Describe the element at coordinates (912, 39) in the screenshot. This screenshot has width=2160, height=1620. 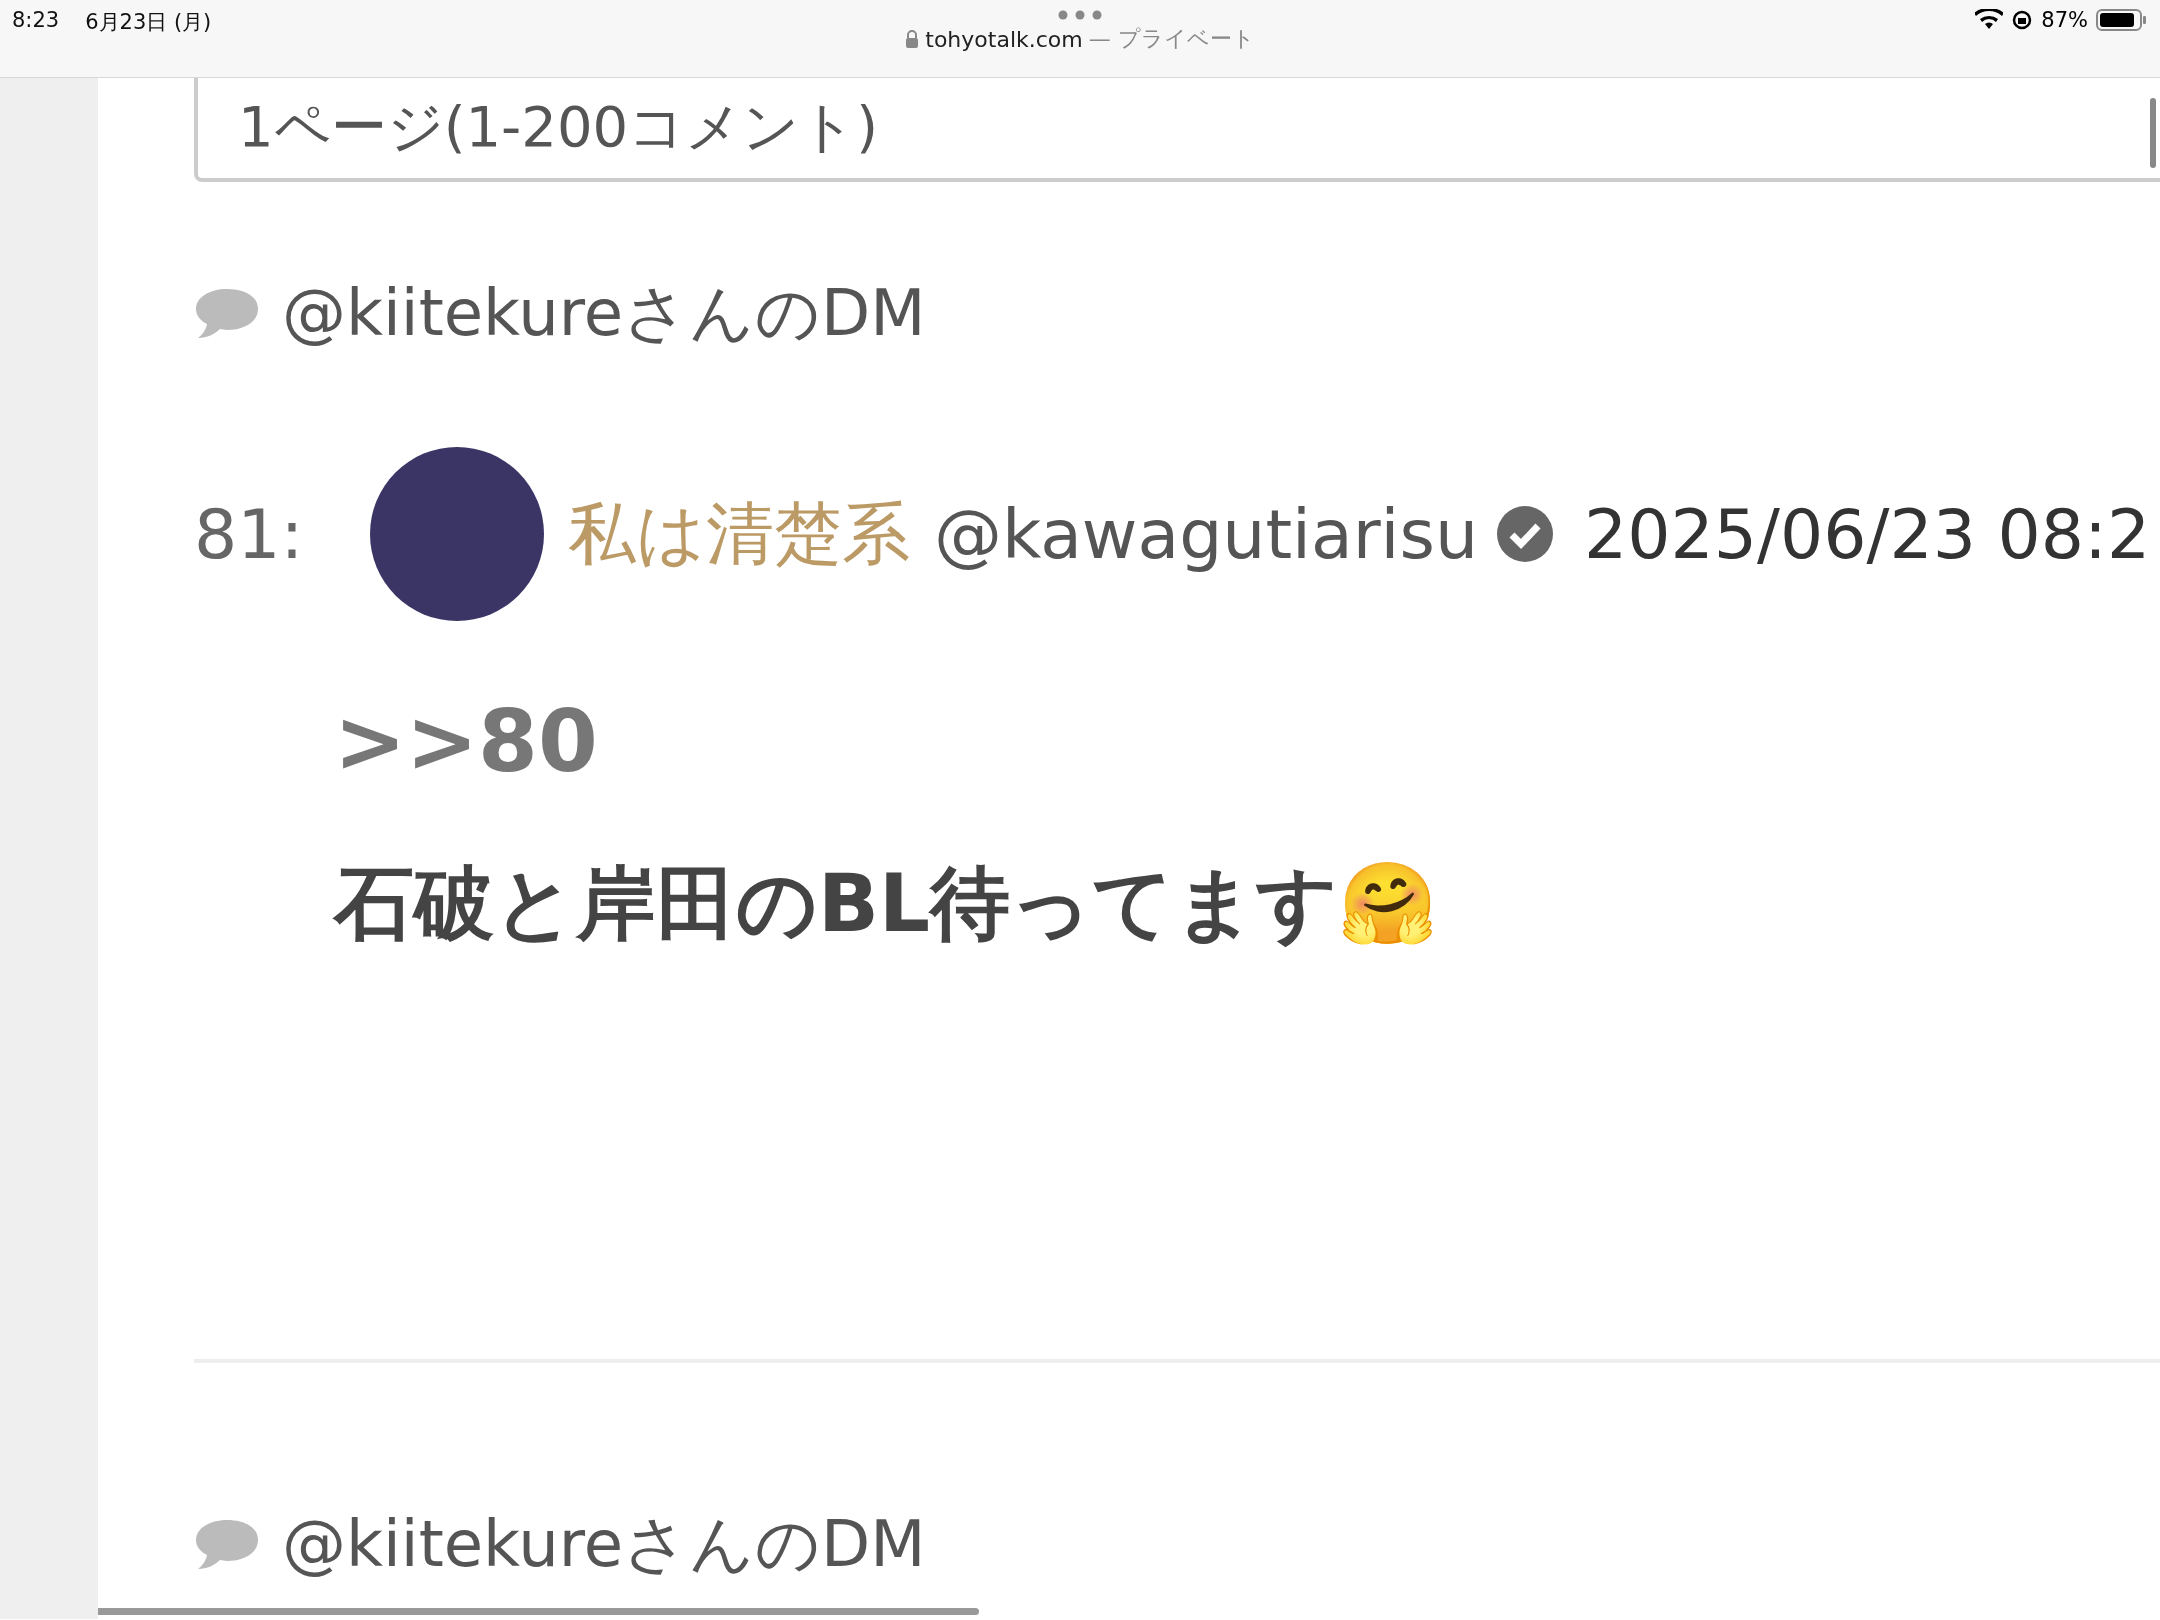
I see `lock-icon` at that location.